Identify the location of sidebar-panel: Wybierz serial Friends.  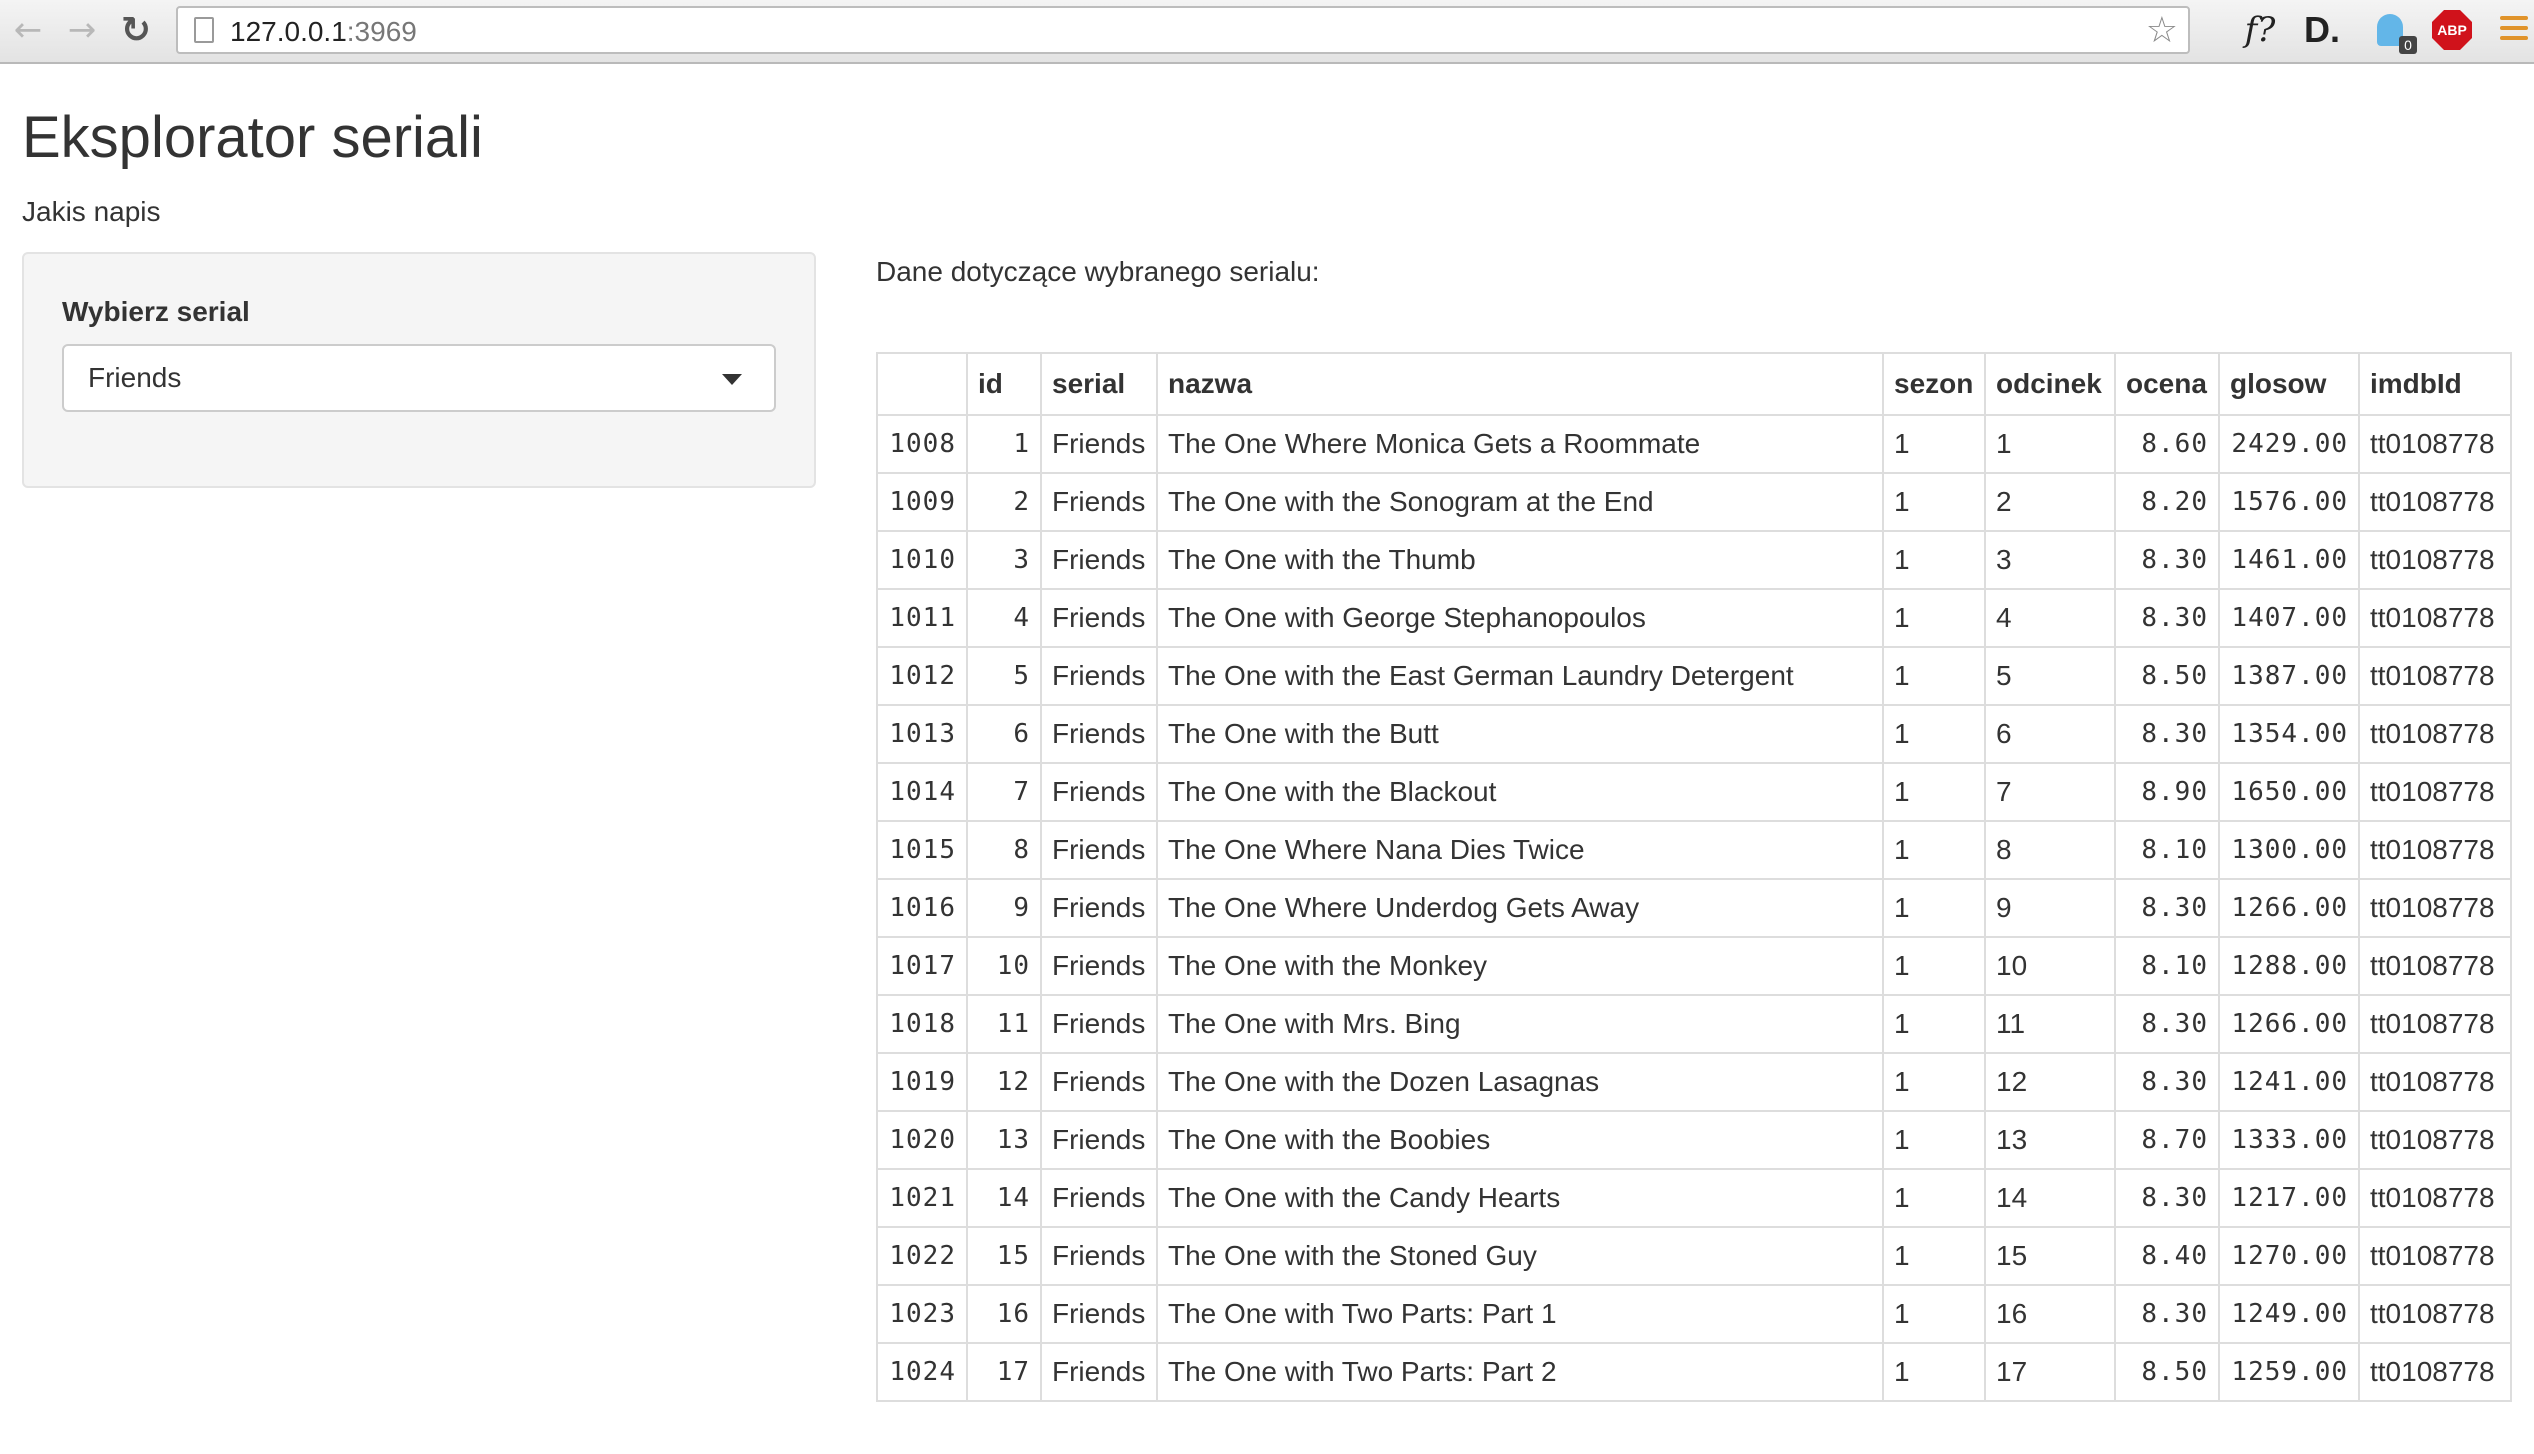
(419, 370).